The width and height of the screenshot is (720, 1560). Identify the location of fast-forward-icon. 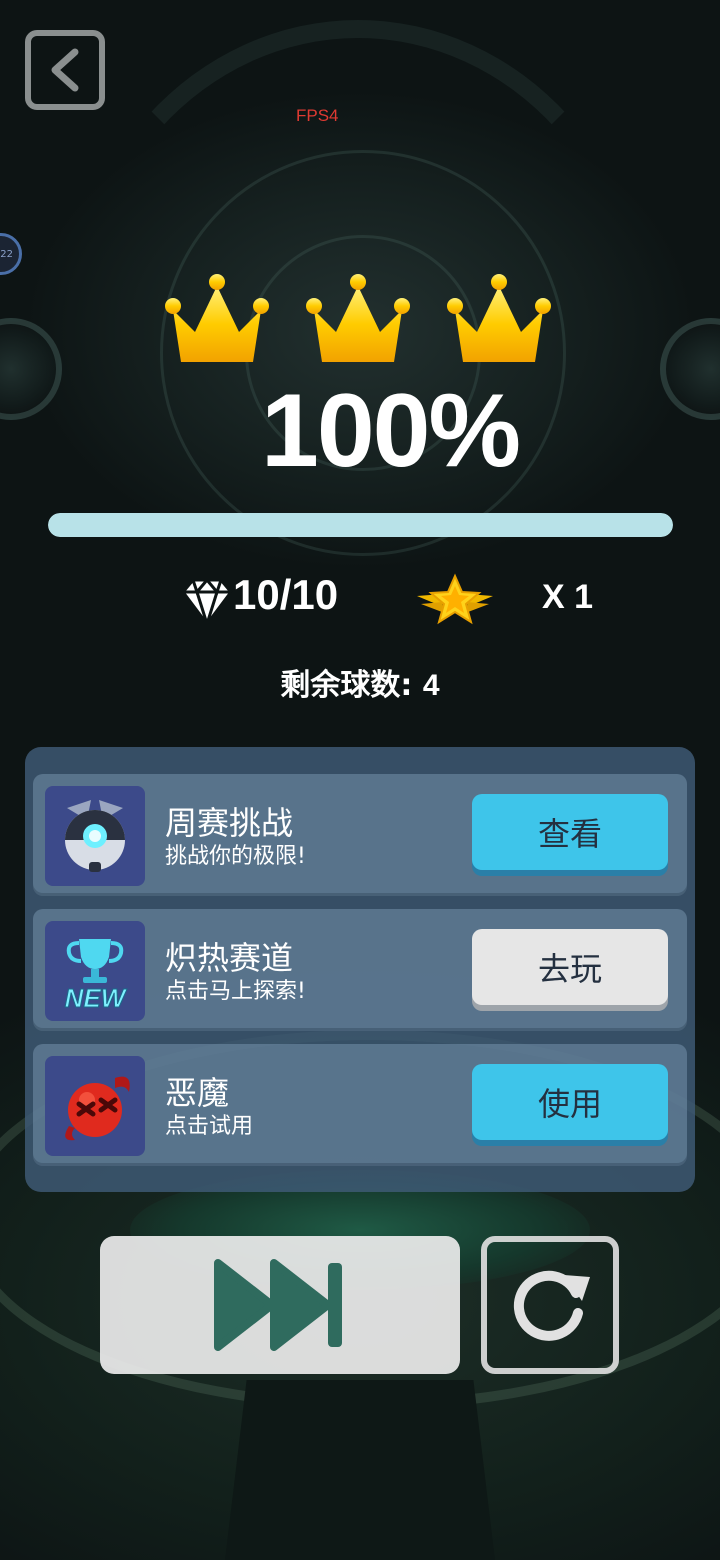
(278, 1305).